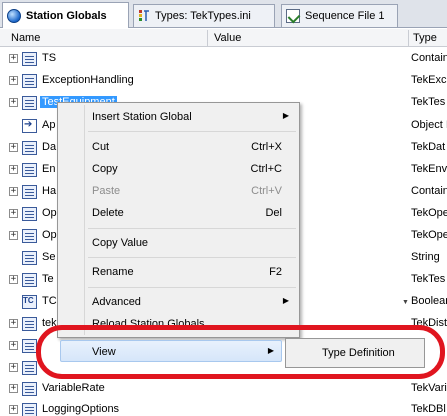 The height and width of the screenshot is (416, 447). Describe the element at coordinates (429, 80) in the screenshot. I see `row-type: TekExc` at that location.